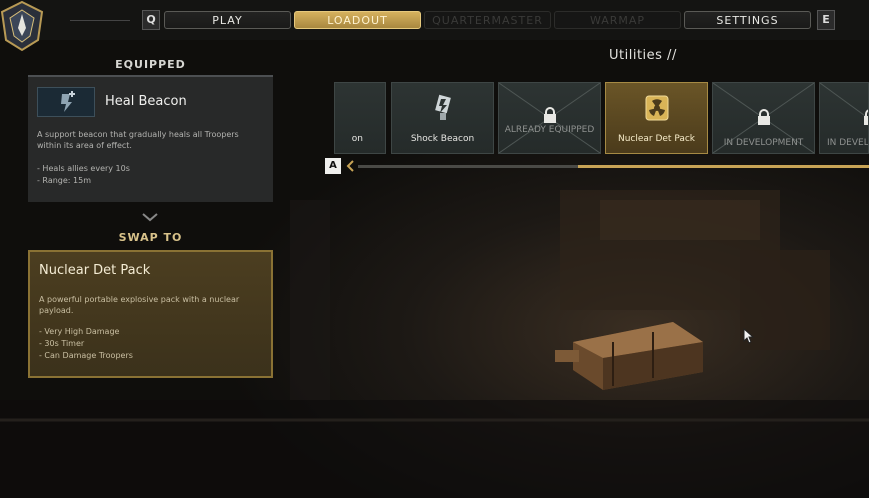  I want to click on equipped-stat: - Range: 15m, so click(64, 180).